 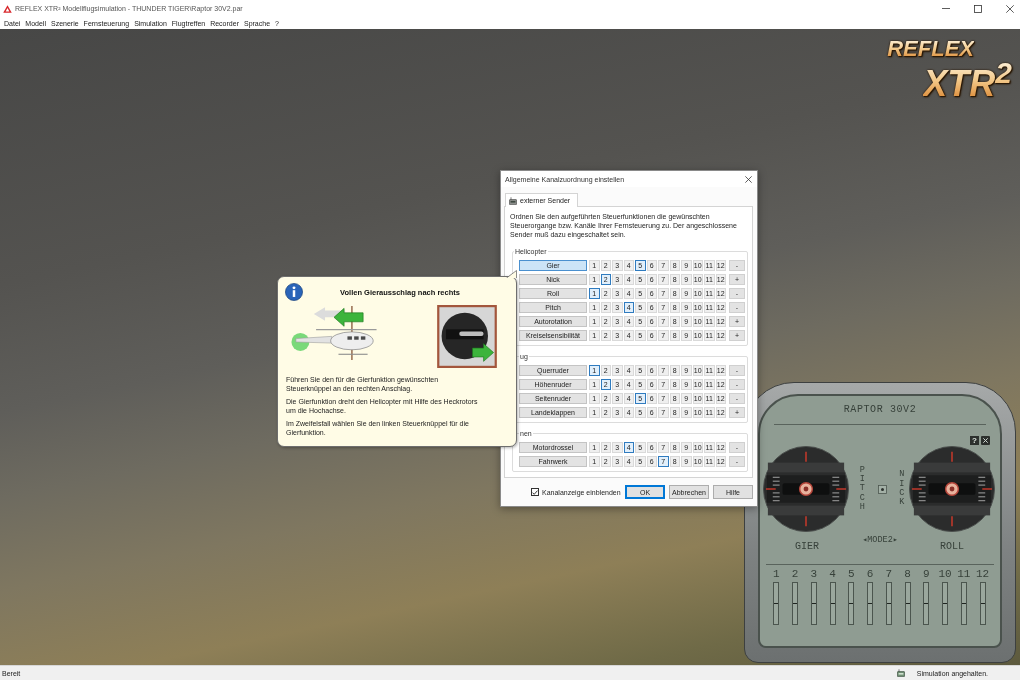 What do you see at coordinates (902, 489) in the screenshot?
I see `axis-label: NICK` at bounding box center [902, 489].